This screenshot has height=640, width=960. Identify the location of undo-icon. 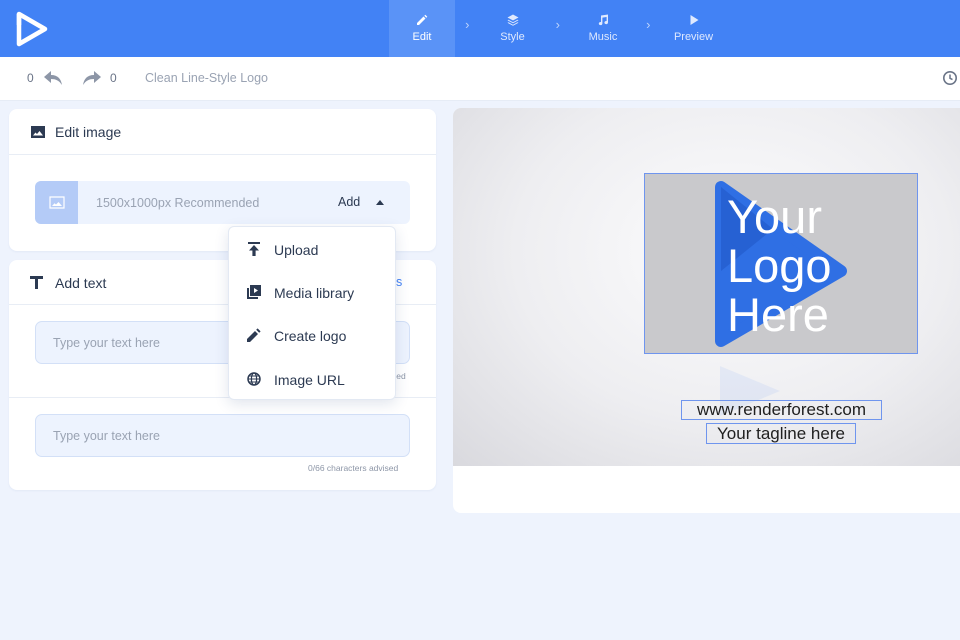
(53, 78).